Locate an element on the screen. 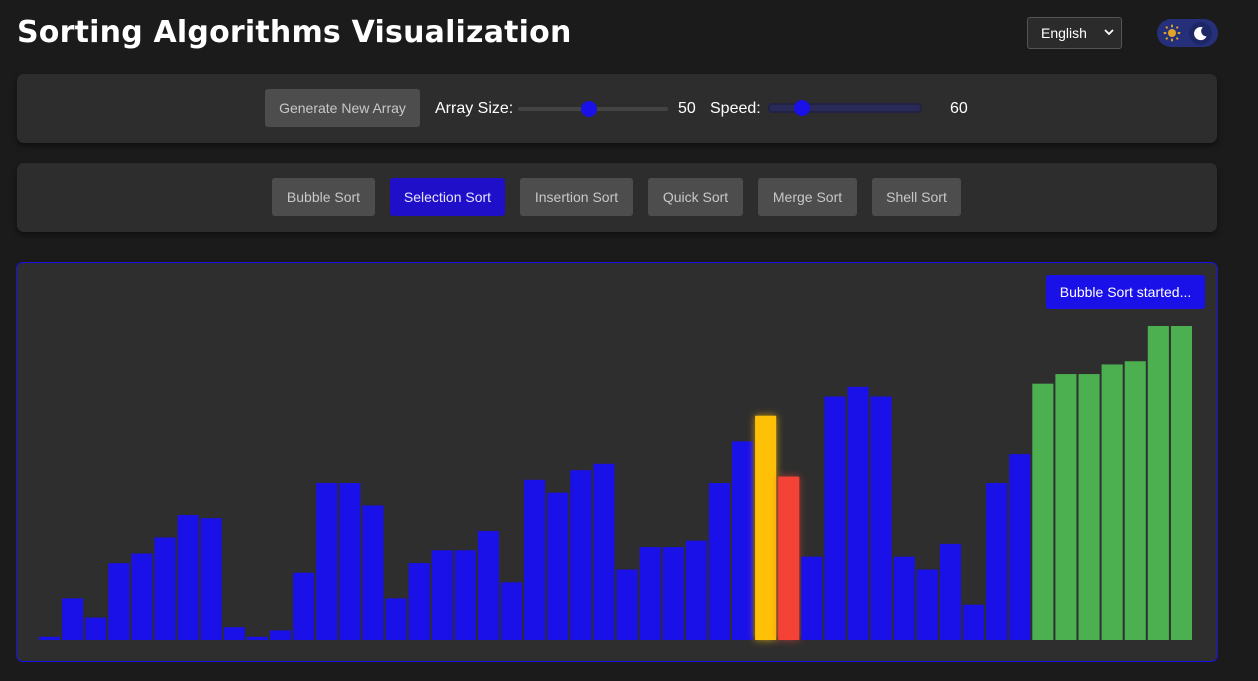  chevron-down-icon is located at coordinates (1109, 32).